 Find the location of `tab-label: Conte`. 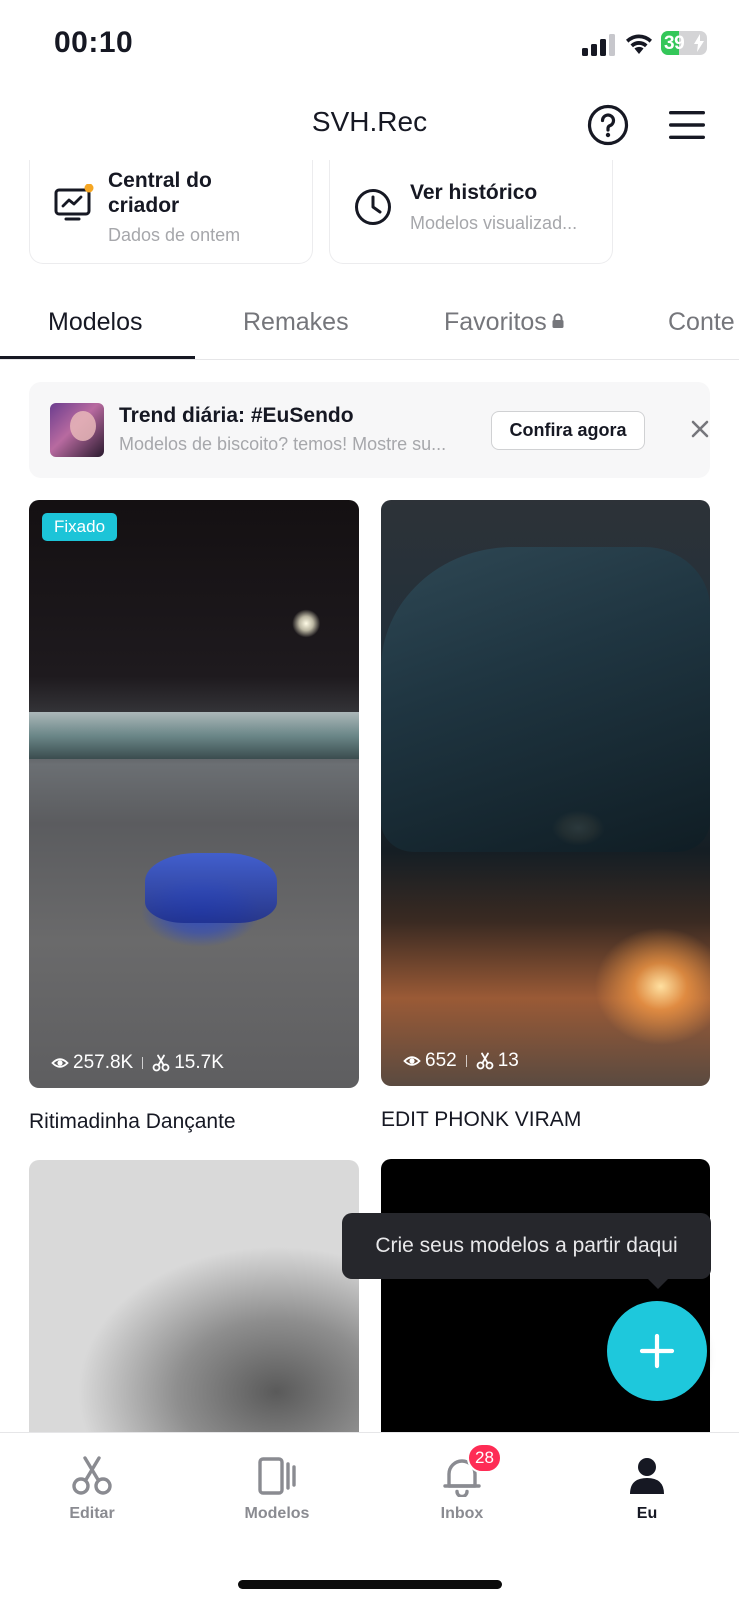

tab-label: Conte is located at coordinates (701, 322).